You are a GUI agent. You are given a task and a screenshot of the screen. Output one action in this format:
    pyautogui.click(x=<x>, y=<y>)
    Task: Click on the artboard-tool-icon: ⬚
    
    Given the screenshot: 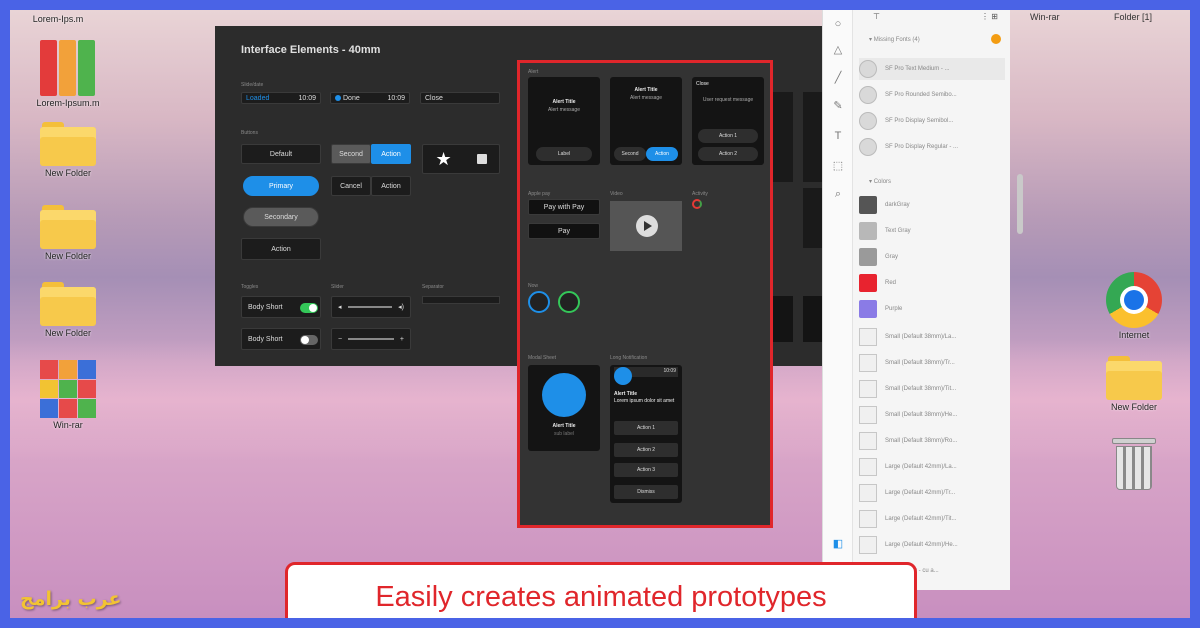 What is the action you would take?
    pyautogui.click(x=838, y=166)
    